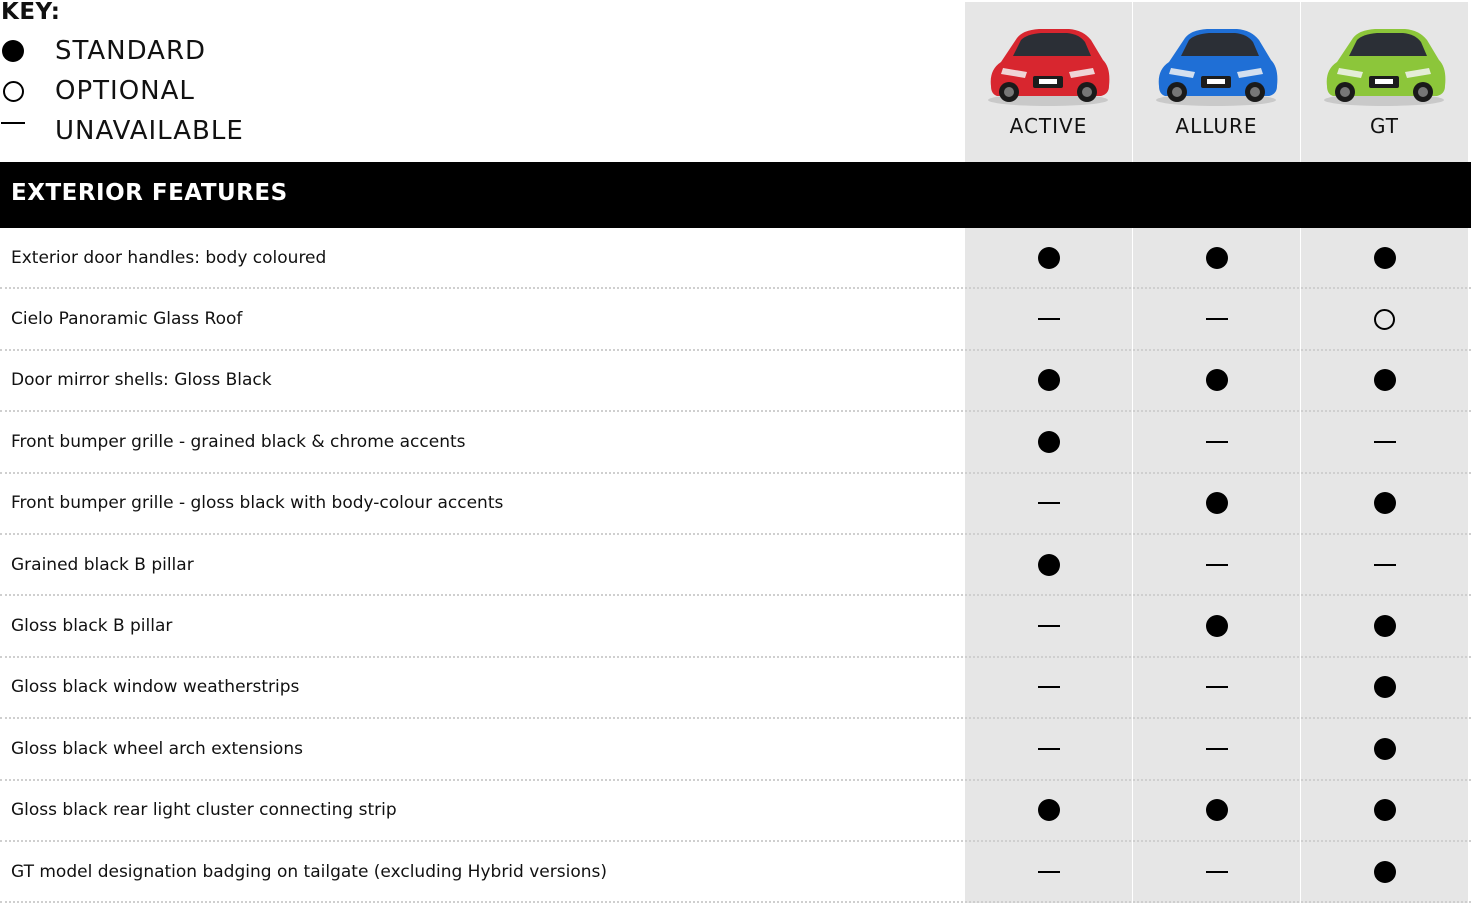 The height and width of the screenshot is (903, 1471). I want to click on feature-label: Grained black B pillar, so click(102, 564).